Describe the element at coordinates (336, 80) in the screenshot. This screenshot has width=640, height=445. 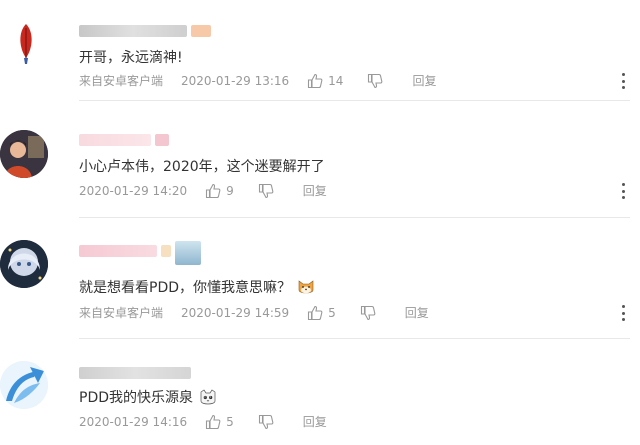
I see `like-count: 14` at that location.